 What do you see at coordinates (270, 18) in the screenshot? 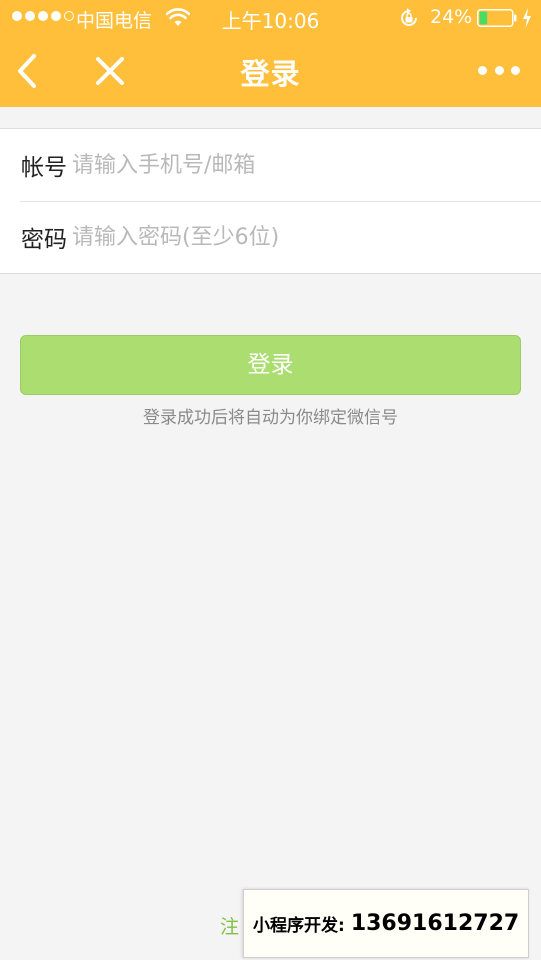
I see `status-bar: 中国电信 上午10:06 24%` at bounding box center [270, 18].